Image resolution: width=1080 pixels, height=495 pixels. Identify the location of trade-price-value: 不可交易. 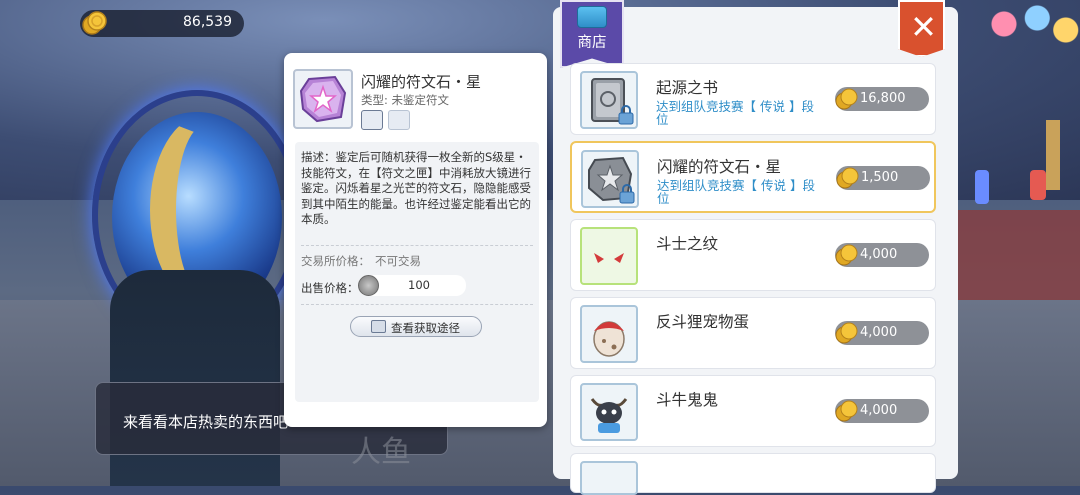
(398, 261).